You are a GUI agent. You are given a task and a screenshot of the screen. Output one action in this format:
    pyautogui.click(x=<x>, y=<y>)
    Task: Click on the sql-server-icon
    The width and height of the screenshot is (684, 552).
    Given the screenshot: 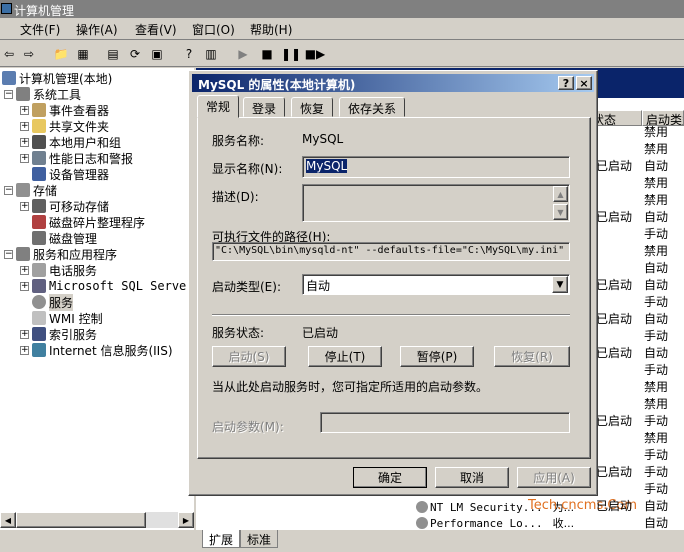 What is the action you would take?
    pyautogui.click(x=39, y=286)
    